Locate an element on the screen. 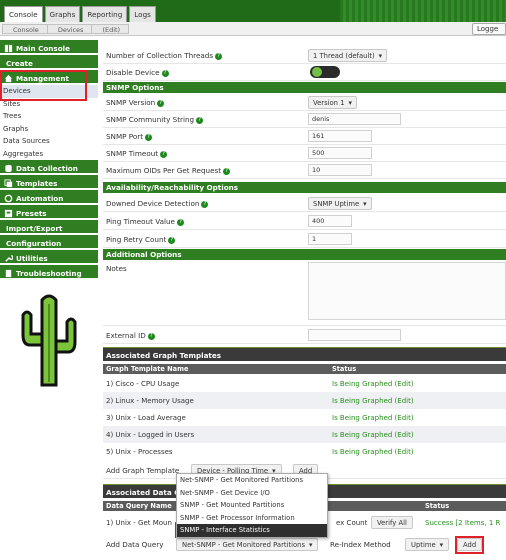 This screenshot has height=560, width=506. breadcrumb-console: Console is located at coordinates (25, 29).